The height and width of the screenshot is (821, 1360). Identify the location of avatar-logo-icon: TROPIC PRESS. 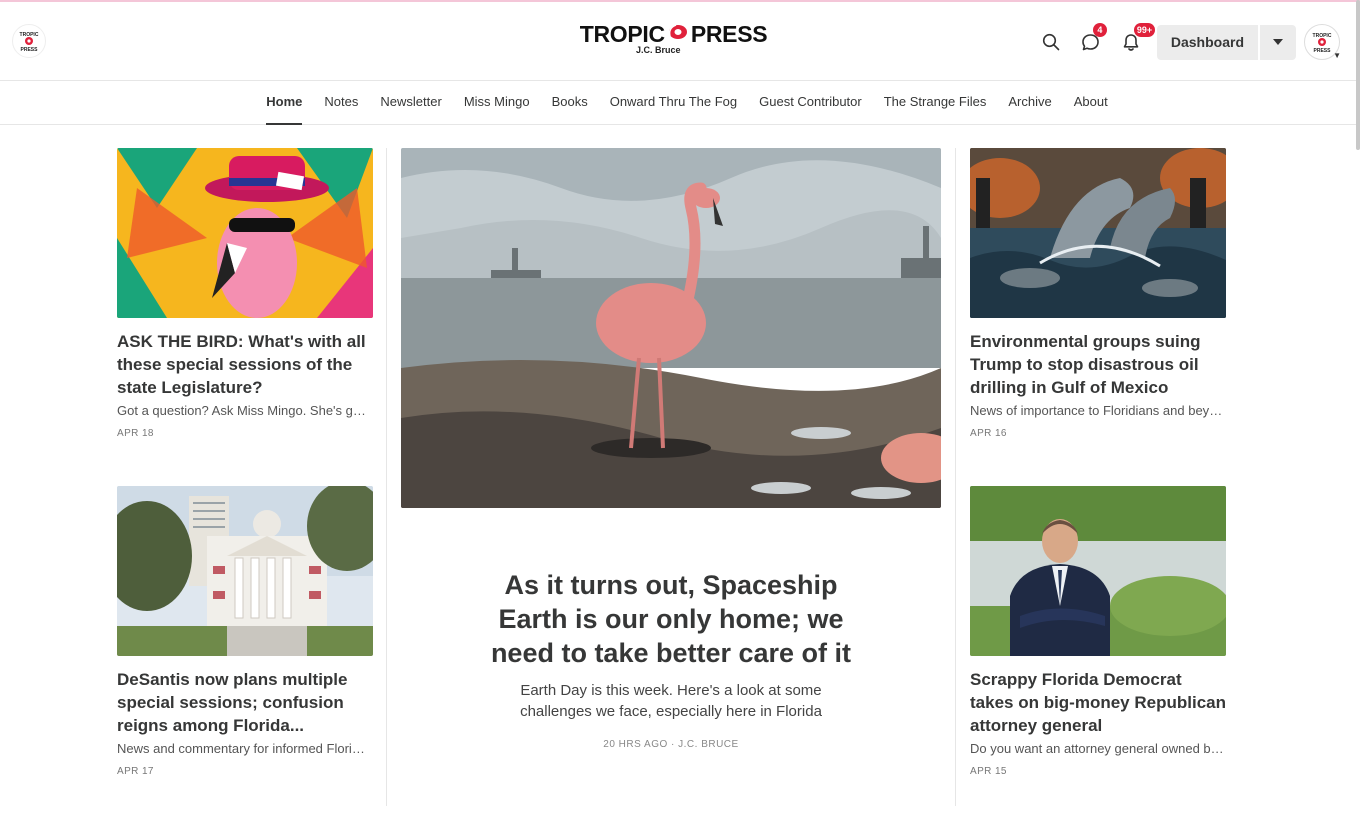
(1322, 43).